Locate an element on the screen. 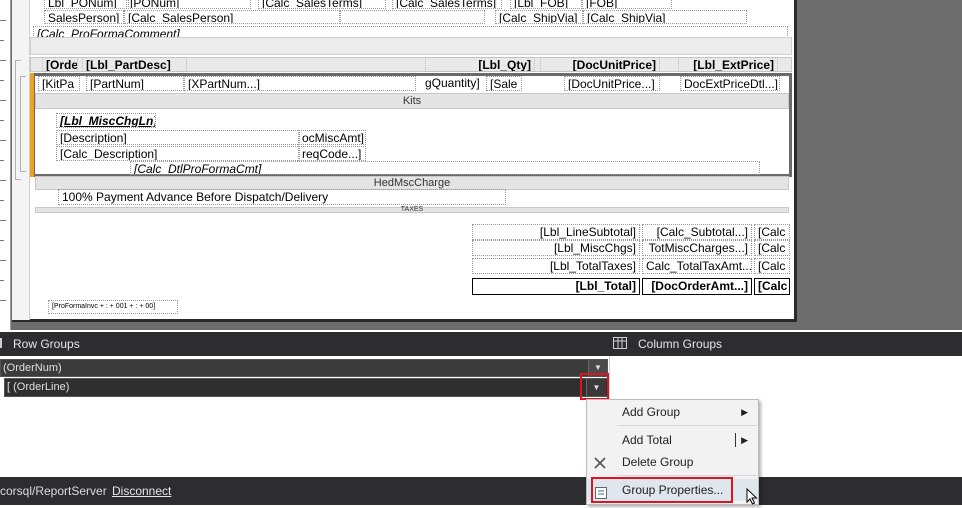 Image resolution: width=962 pixels, height=508 pixels. hed-misc-charge-band: HedMscCharge is located at coordinates (412, 183).